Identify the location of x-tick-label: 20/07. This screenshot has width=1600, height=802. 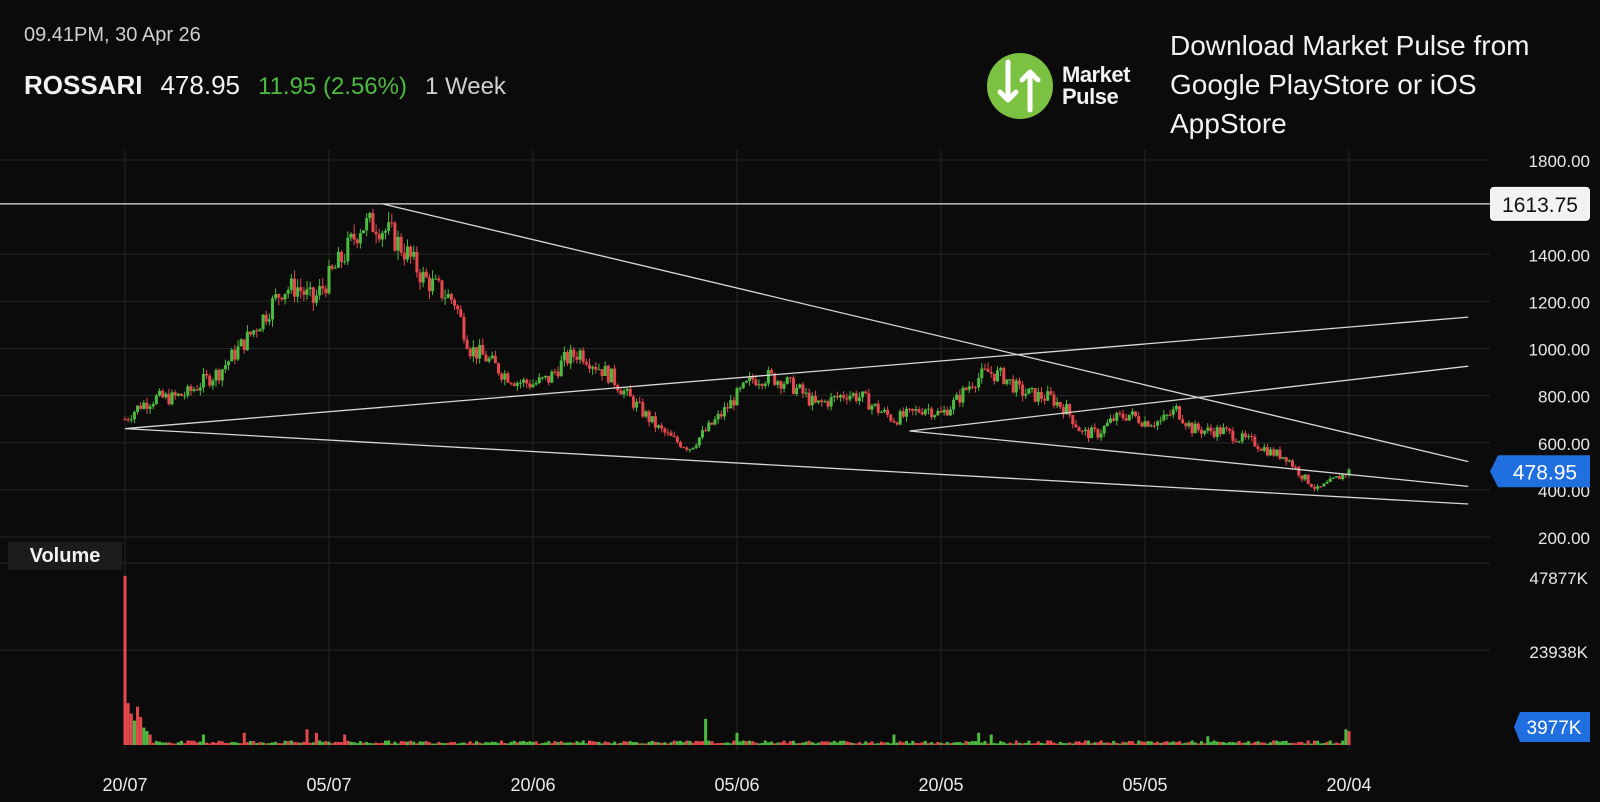
(124, 785).